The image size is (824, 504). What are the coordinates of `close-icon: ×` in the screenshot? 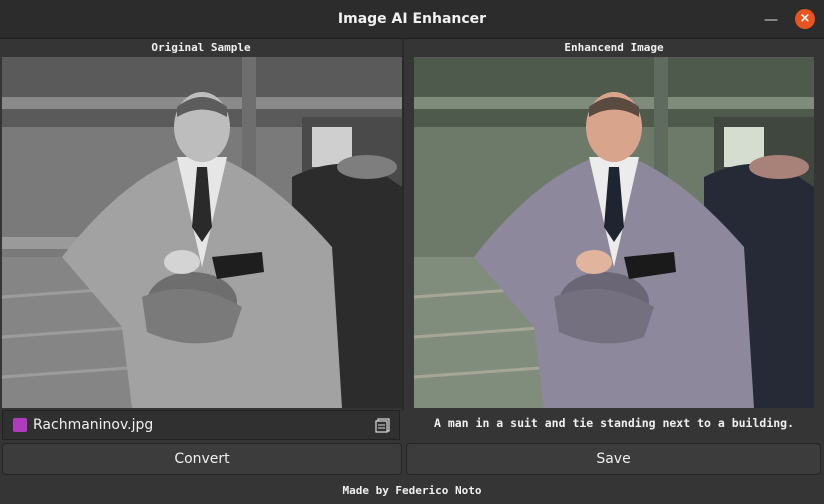 It's located at (805, 19).